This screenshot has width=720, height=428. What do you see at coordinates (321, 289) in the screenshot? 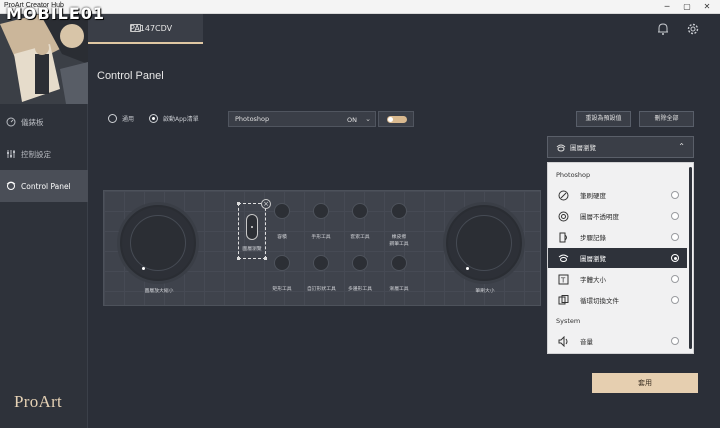
I see `key-label: 自訂形狀工具` at bounding box center [321, 289].